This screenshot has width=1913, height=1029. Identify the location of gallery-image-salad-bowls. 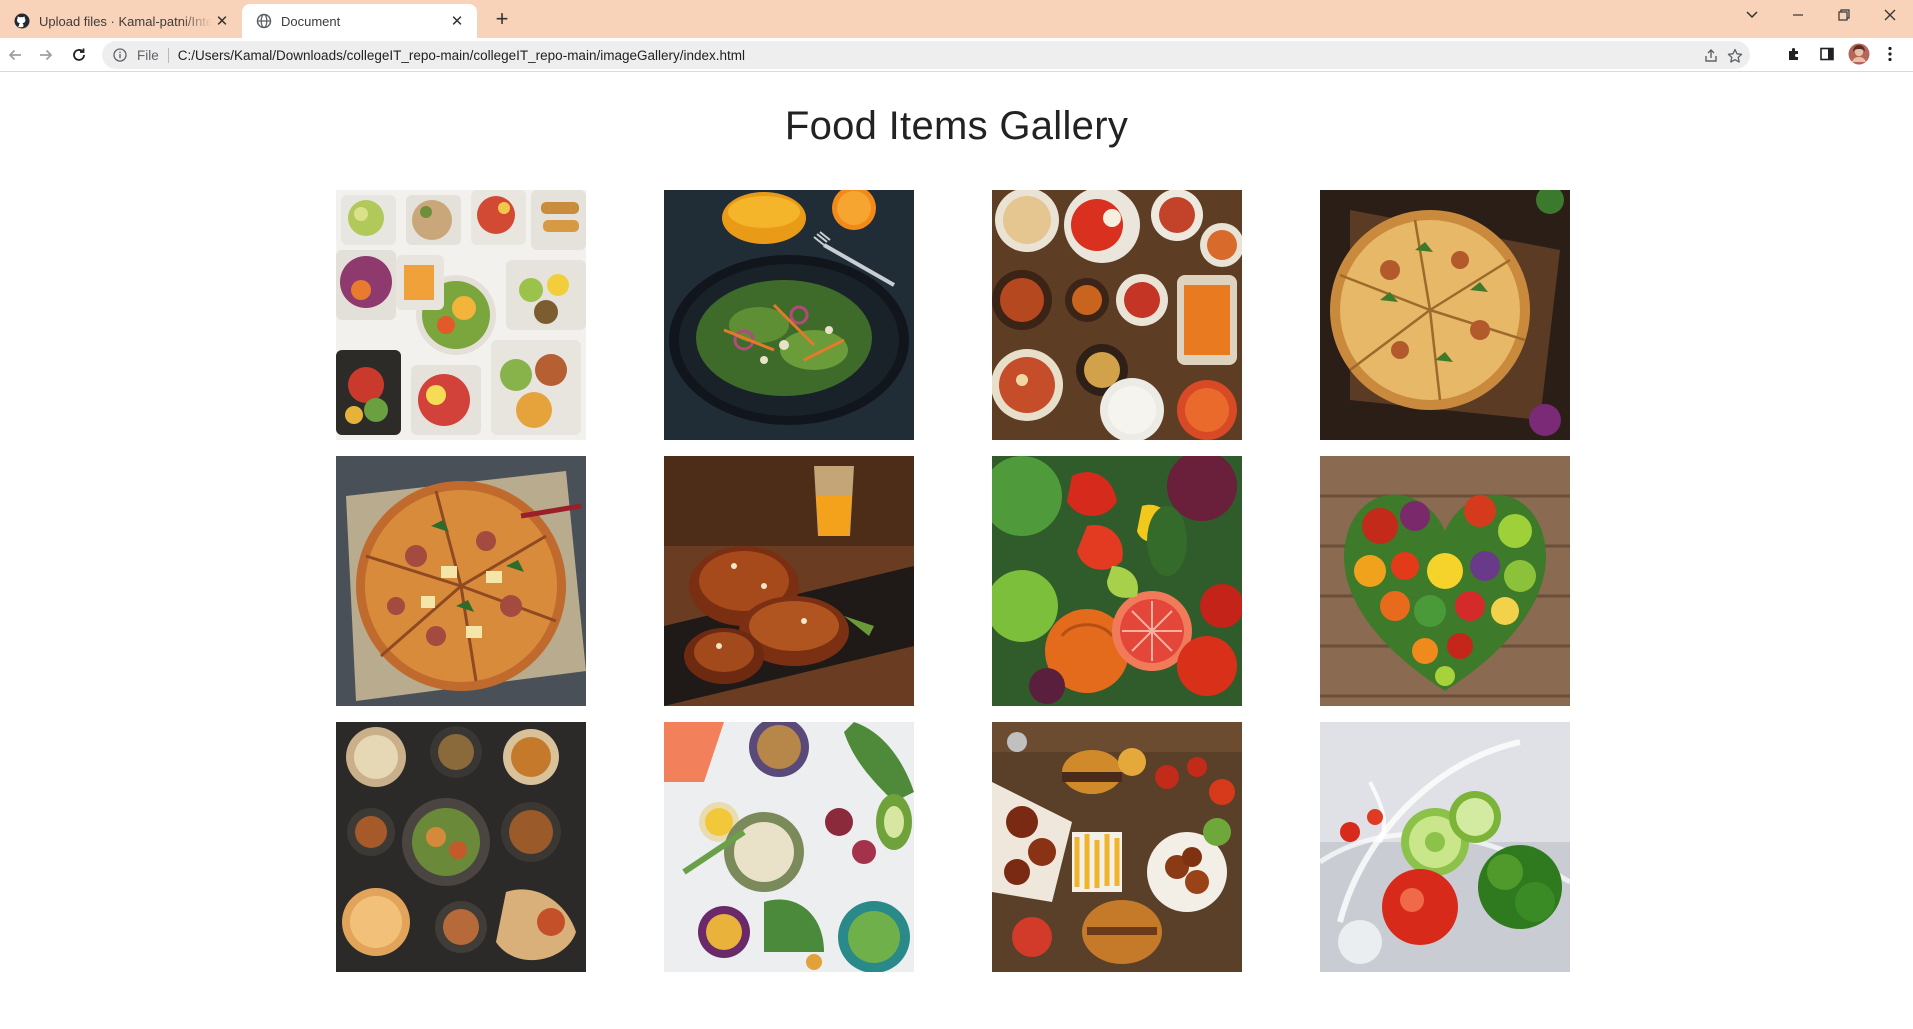
(461, 315).